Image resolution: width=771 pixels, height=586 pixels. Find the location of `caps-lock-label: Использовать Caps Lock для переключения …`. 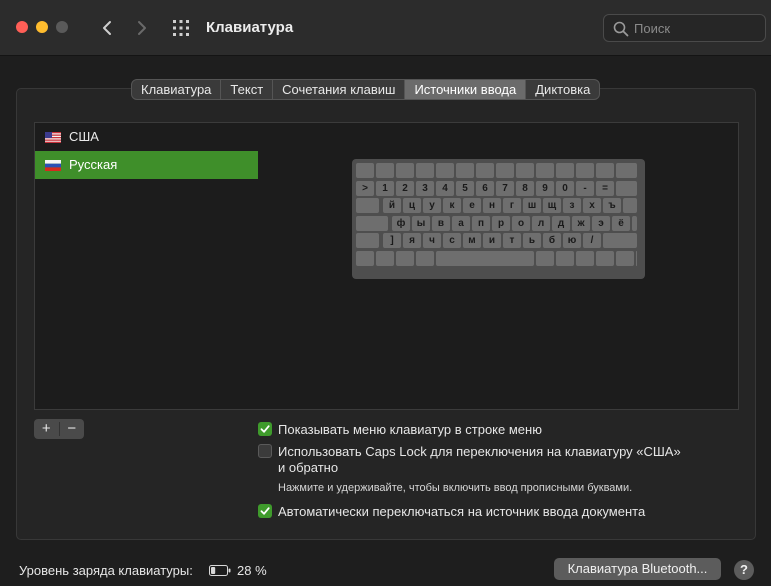

caps-lock-label: Использовать Caps Lock для переключения … is located at coordinates (479, 451).